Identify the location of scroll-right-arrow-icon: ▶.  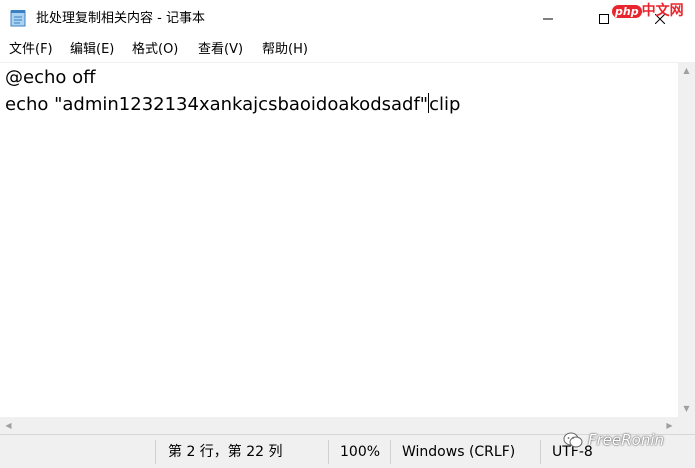
(669, 425).